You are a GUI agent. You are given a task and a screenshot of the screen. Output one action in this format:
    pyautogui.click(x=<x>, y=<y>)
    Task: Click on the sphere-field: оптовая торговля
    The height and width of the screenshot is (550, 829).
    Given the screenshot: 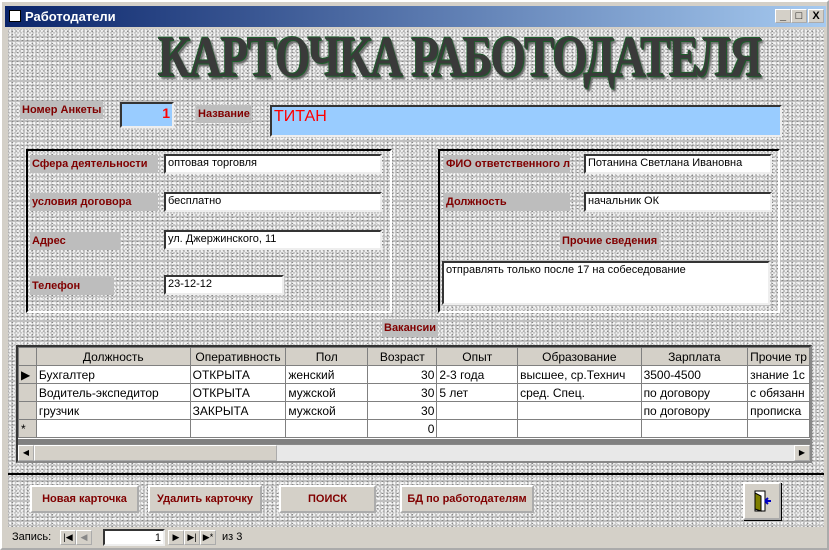 What is the action you would take?
    pyautogui.click(x=273, y=164)
    